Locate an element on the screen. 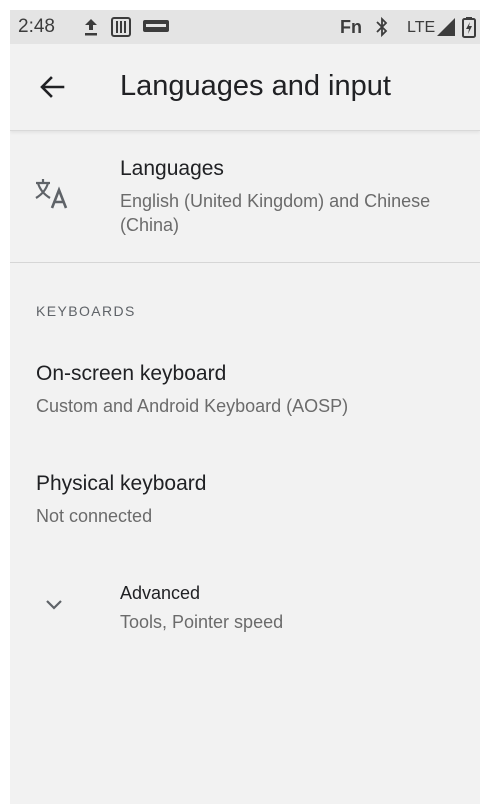 The width and height of the screenshot is (480, 804). page-title: Languages and input is located at coordinates (255, 86).